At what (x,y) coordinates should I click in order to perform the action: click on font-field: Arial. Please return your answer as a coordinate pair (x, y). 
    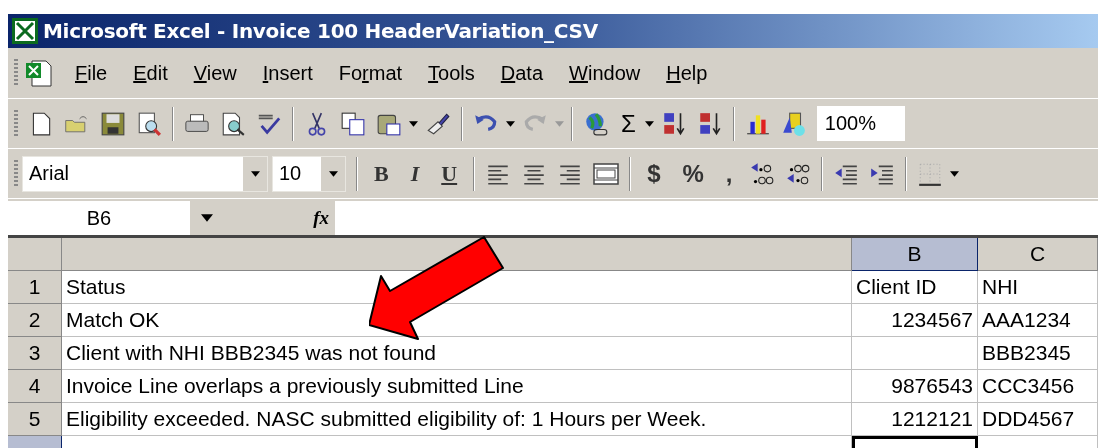
    Looking at the image, I should click on (145, 173).